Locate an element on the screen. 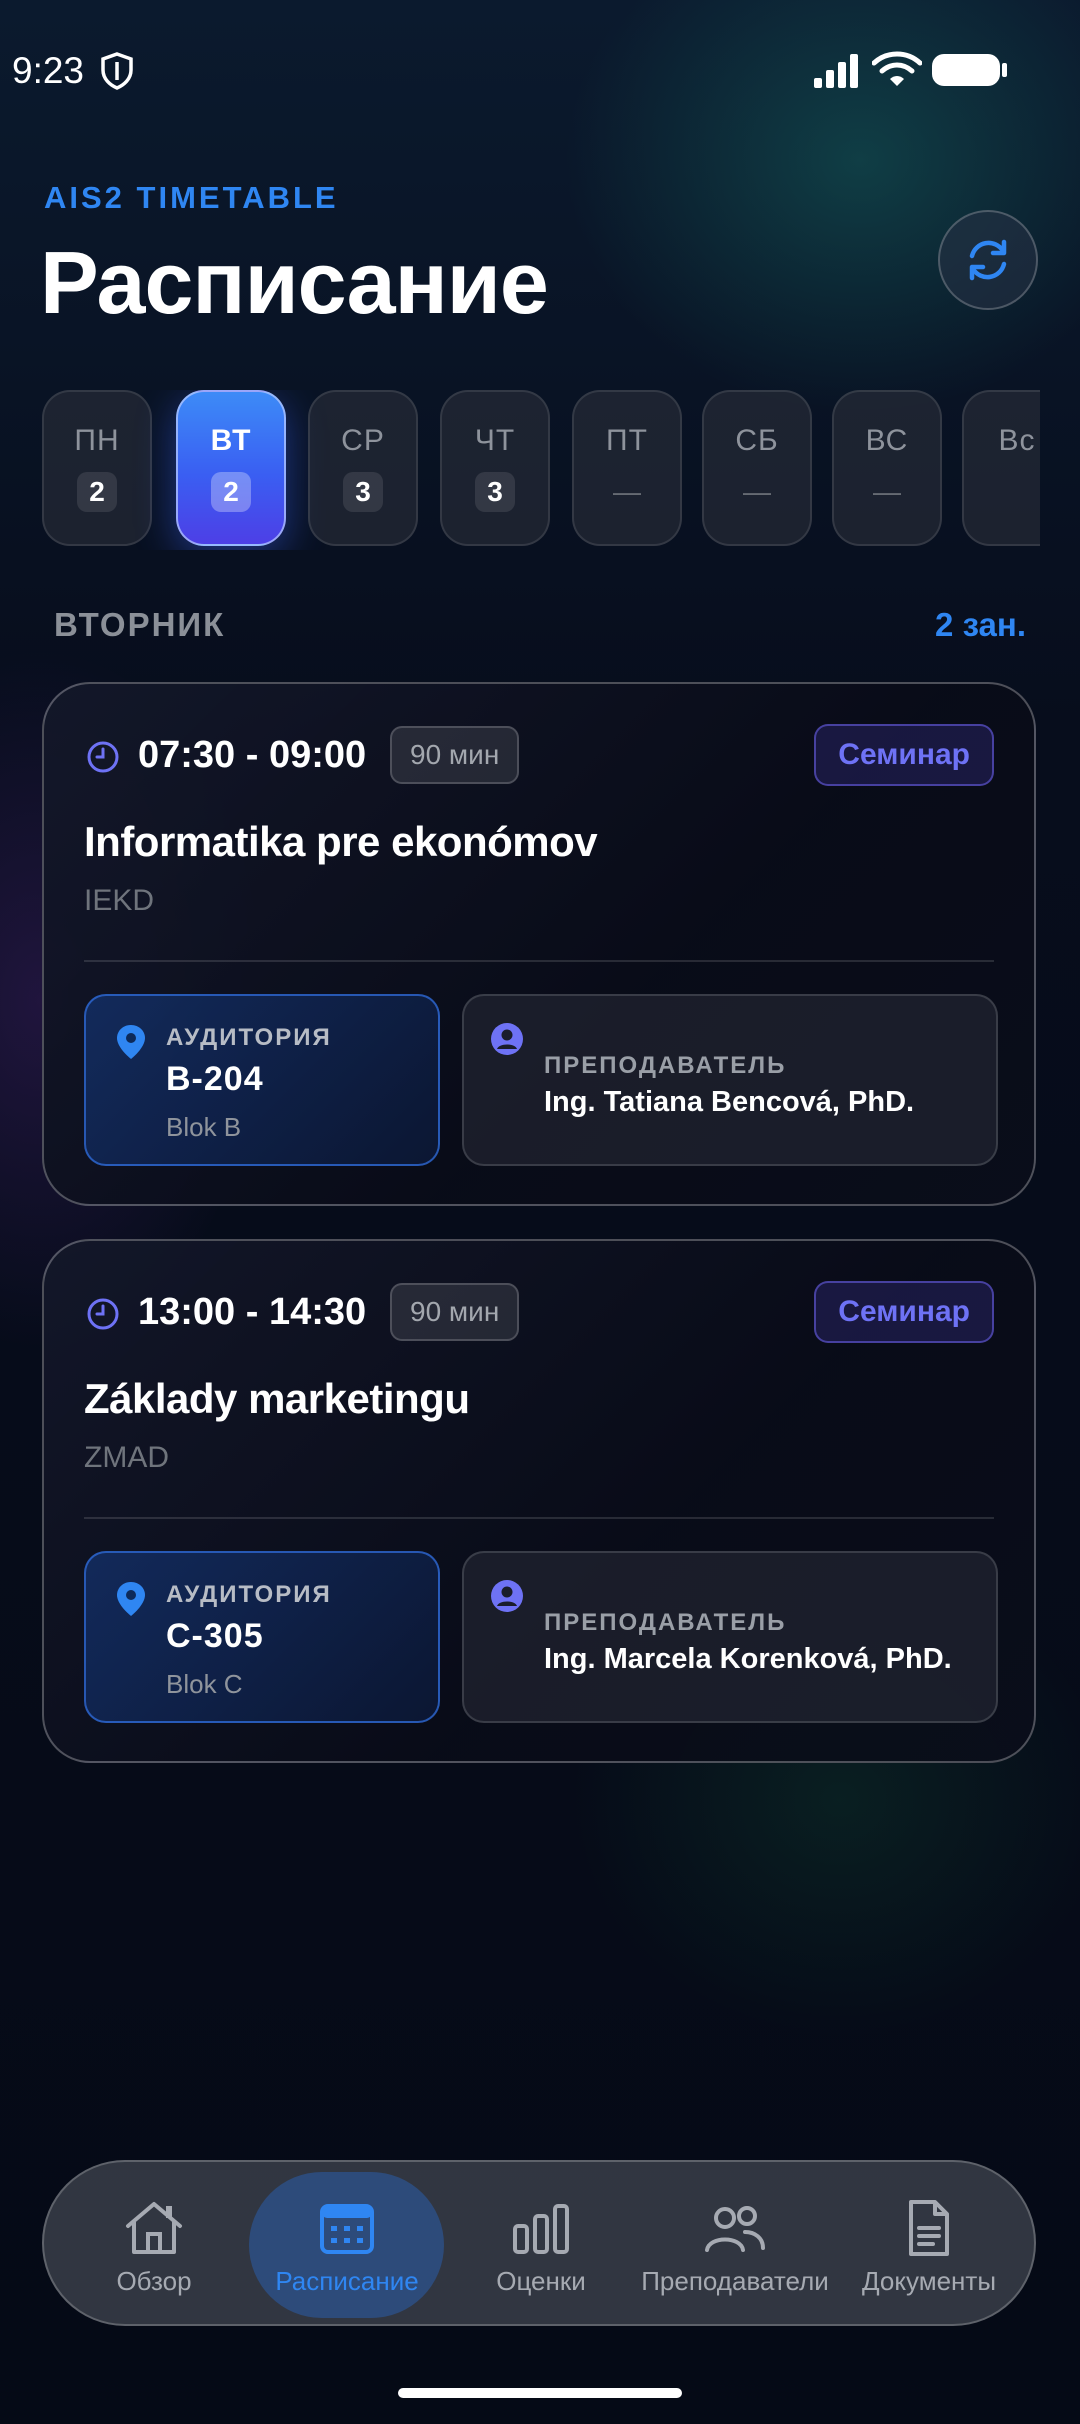 The height and width of the screenshot is (2424, 1080). day-selector: ПН 2 ВТ 2 СР 3 ЧТ 3 ПТ — СБ — ВС — Вс is located at coordinates (541, 470).